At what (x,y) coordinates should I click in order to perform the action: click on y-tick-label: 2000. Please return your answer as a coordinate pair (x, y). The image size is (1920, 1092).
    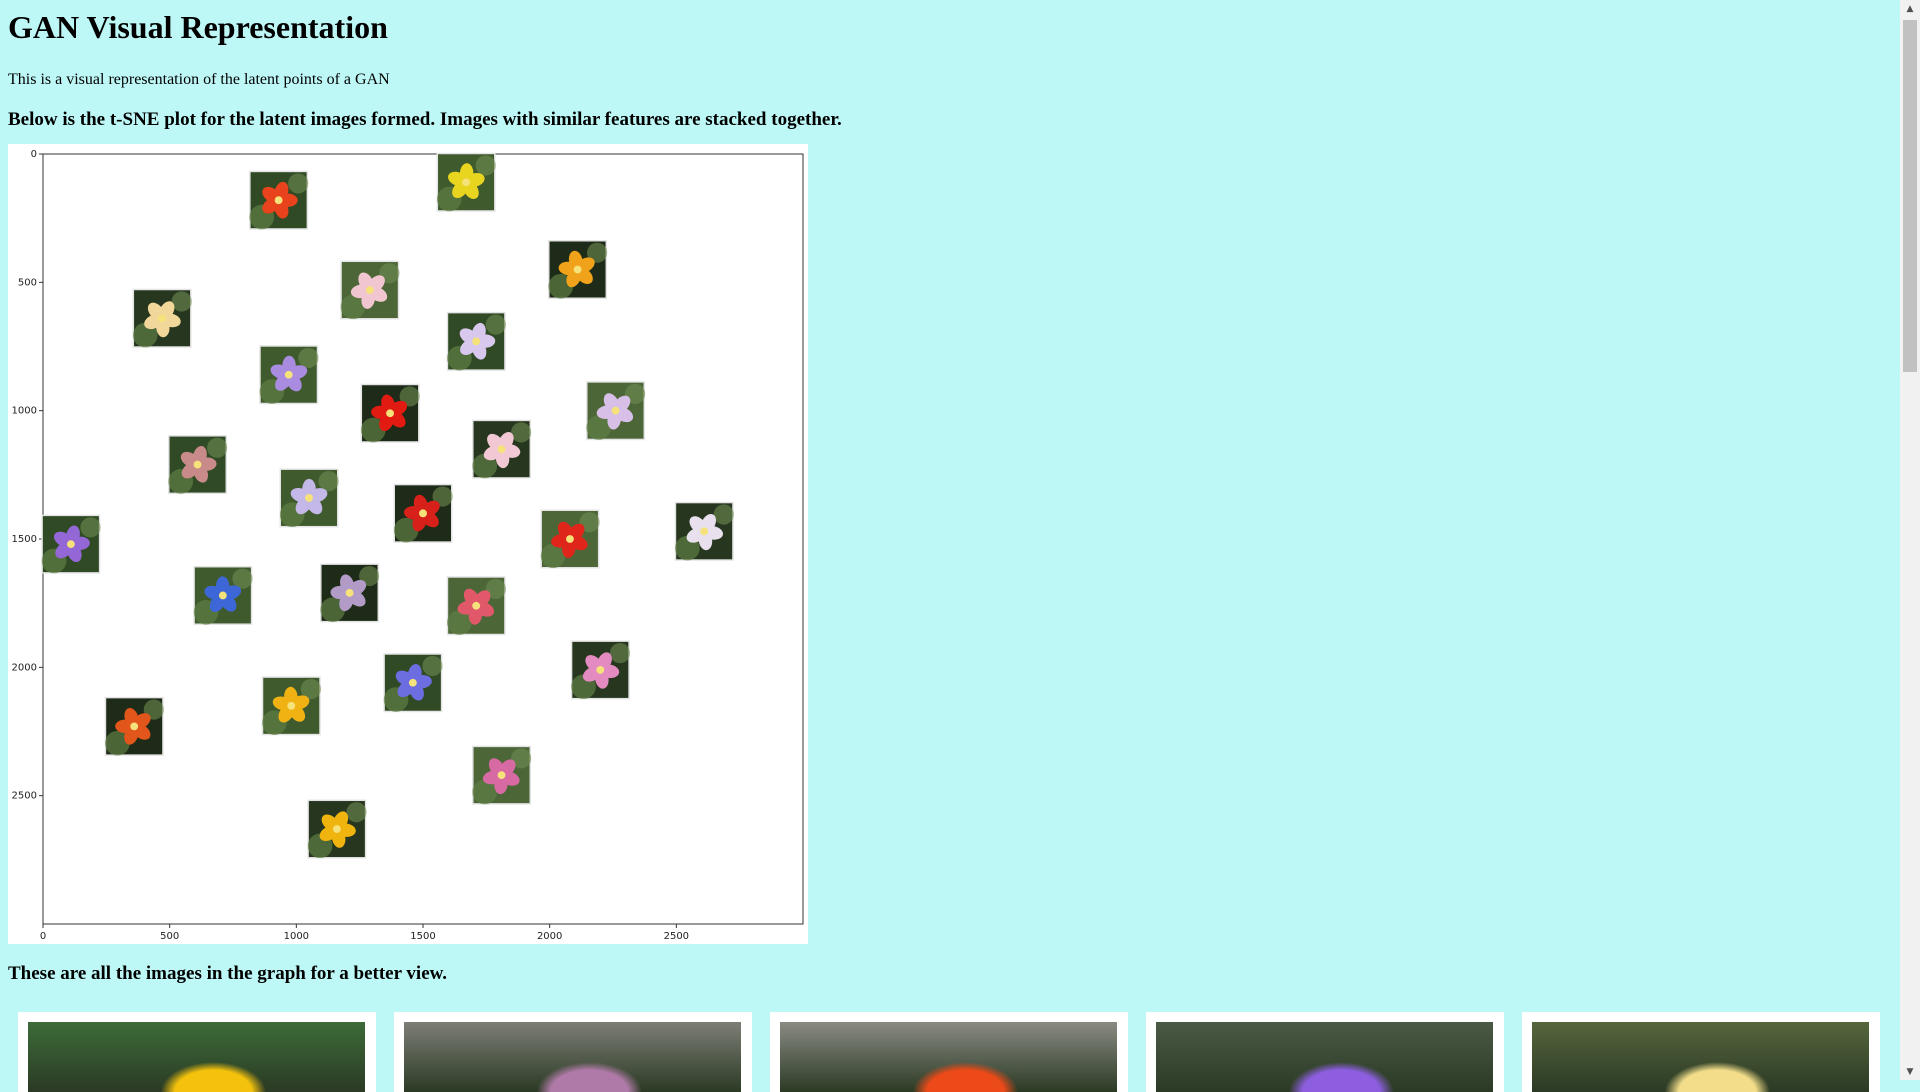
    Looking at the image, I should click on (24, 667).